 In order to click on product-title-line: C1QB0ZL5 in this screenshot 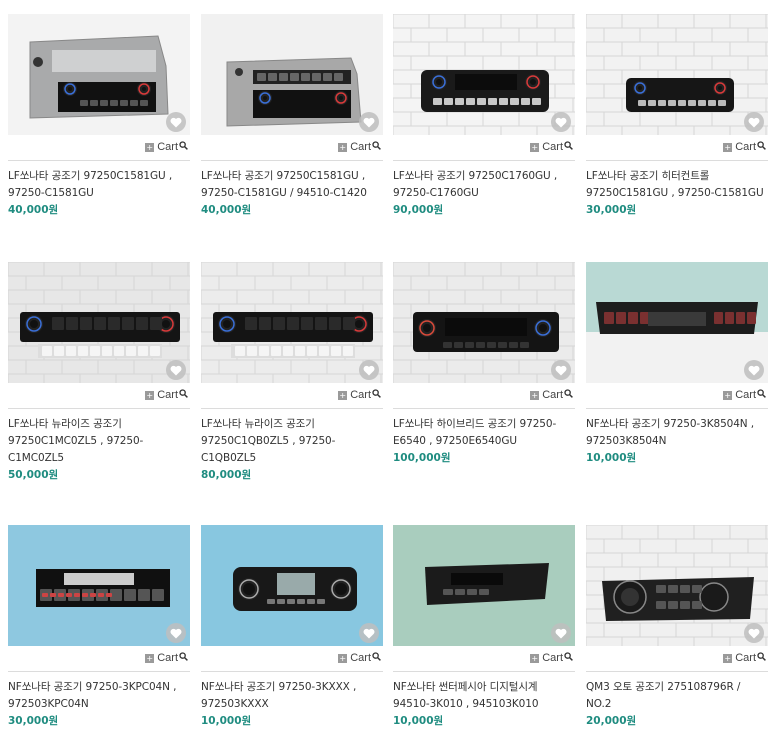, I will do `click(229, 458)`.